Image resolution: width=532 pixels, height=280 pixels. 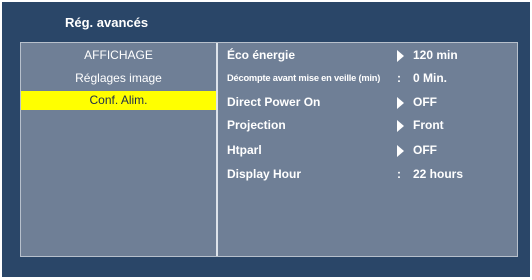 What do you see at coordinates (118, 78) in the screenshot?
I see `menu-item-reglages-image: Réglages image` at bounding box center [118, 78].